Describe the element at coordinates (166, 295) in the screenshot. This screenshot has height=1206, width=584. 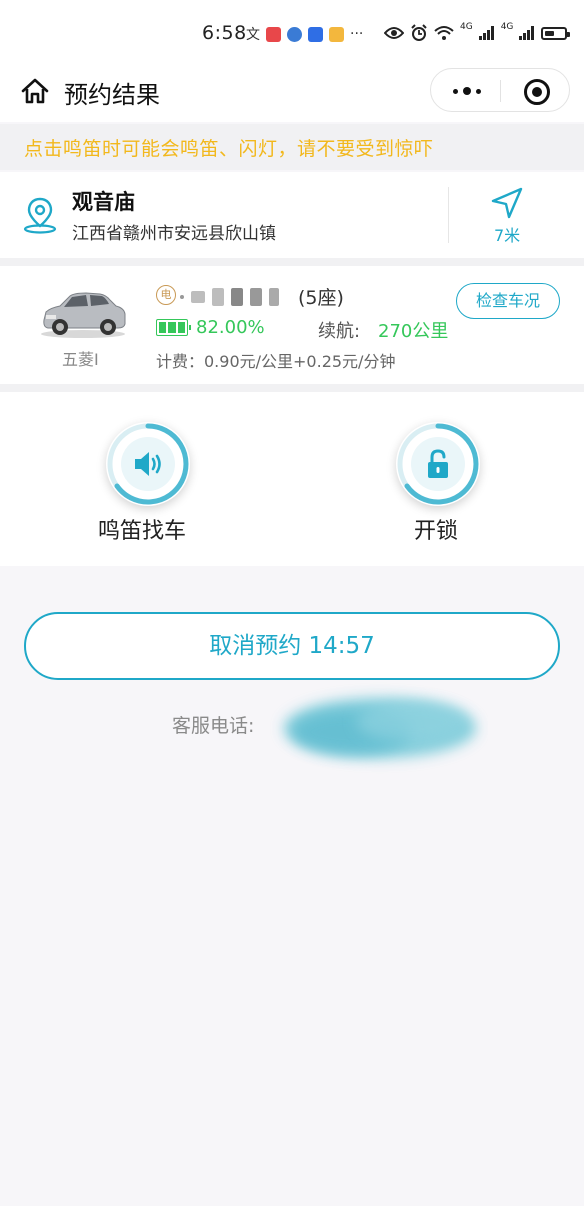
I see `electric-badge: 电` at that location.